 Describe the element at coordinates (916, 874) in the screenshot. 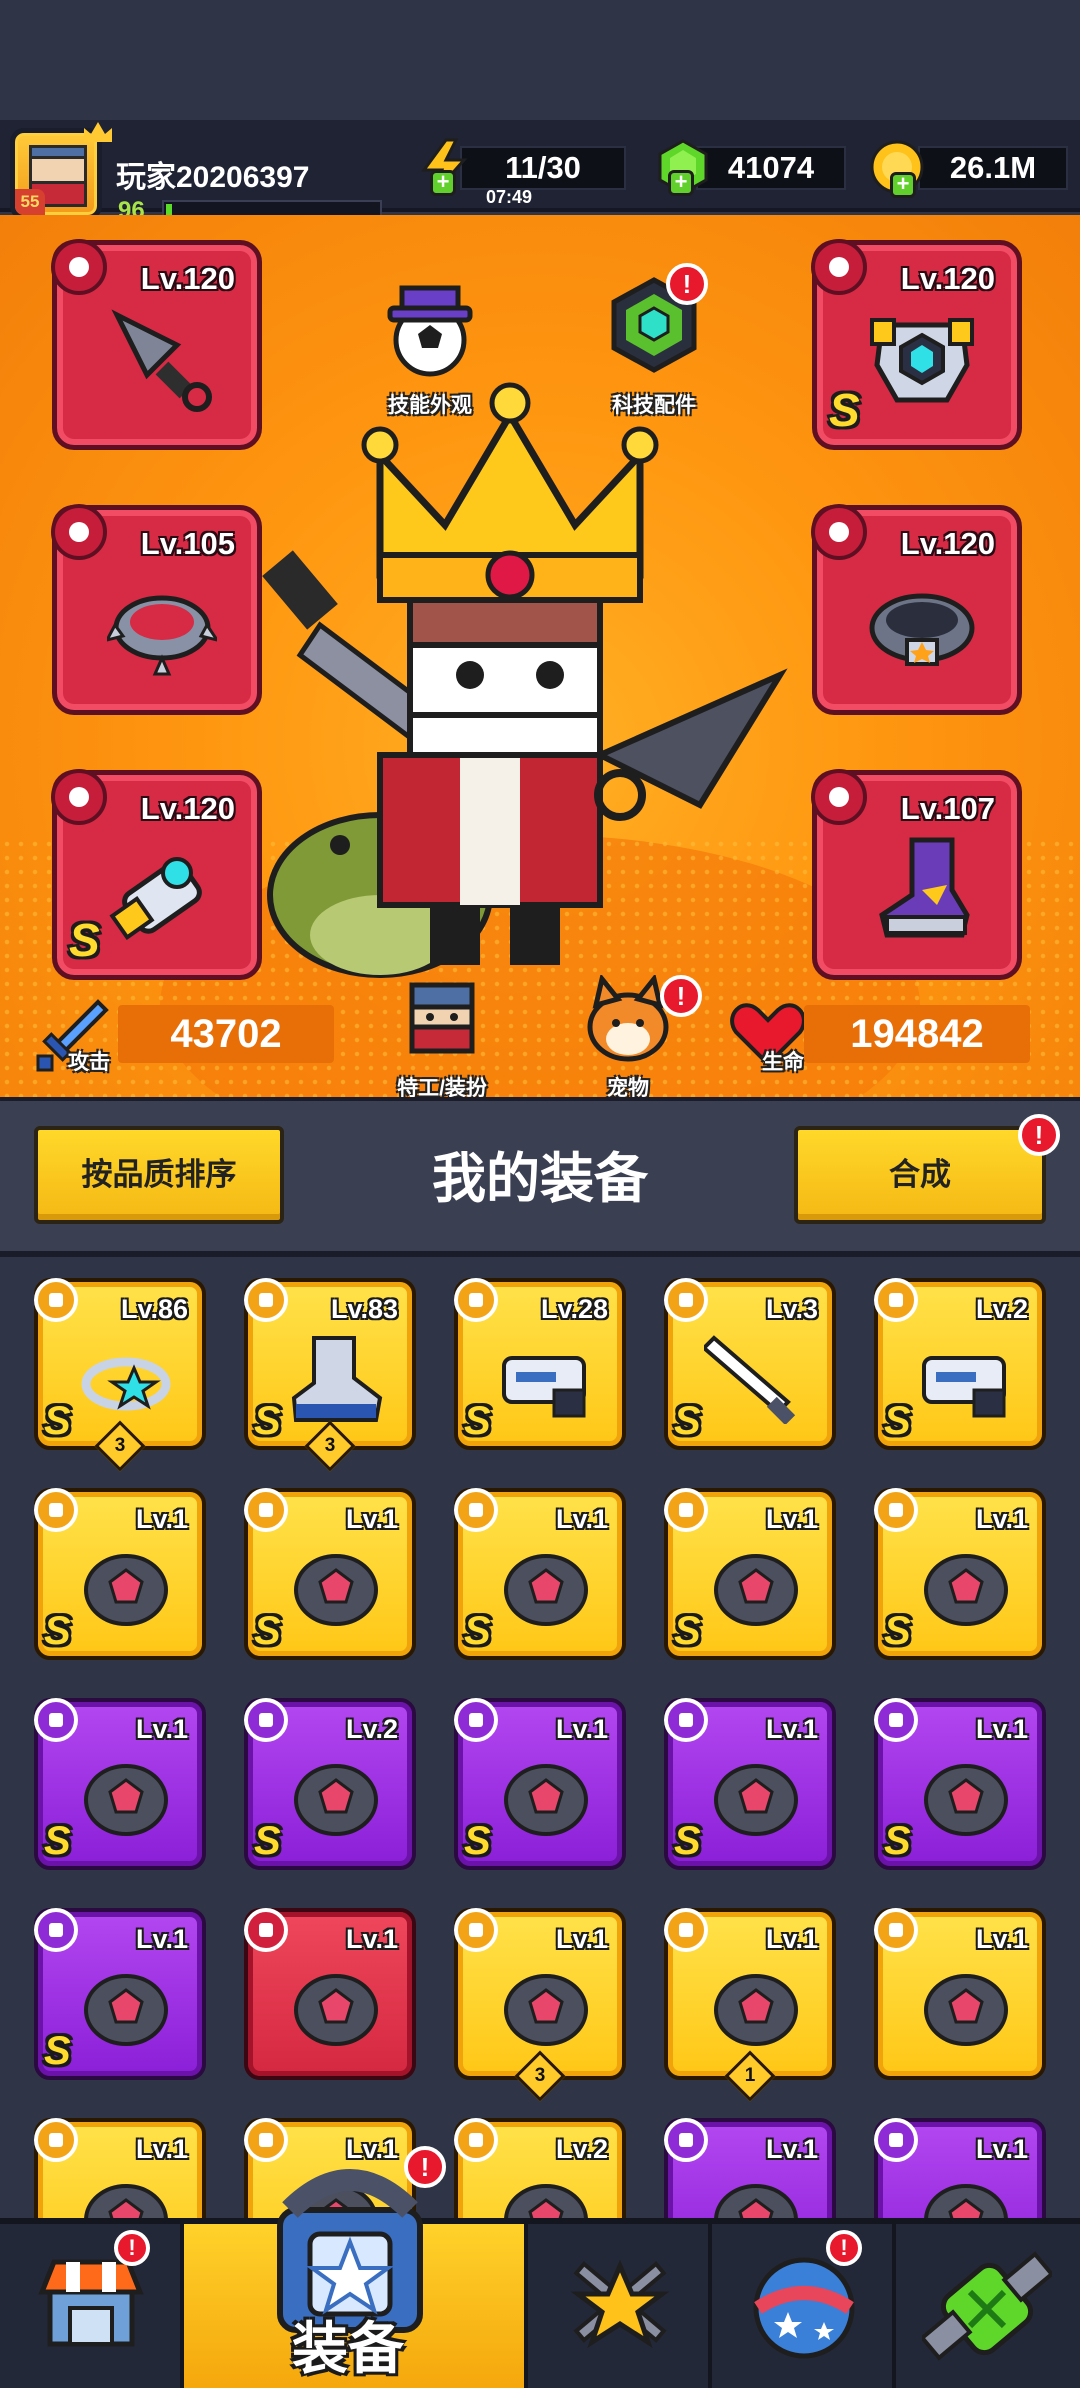

I see `equip-slot-boots: Lv.107` at that location.